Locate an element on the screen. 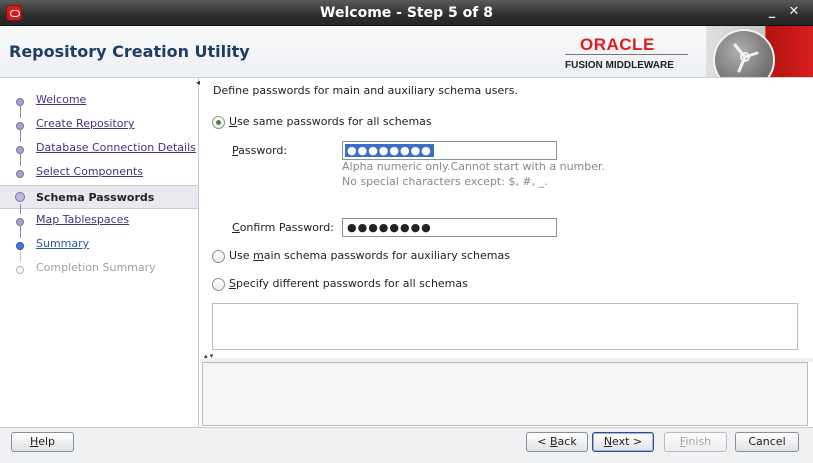 The width and height of the screenshot is (813, 463). step-label: Map Tablespaces is located at coordinates (83, 219).